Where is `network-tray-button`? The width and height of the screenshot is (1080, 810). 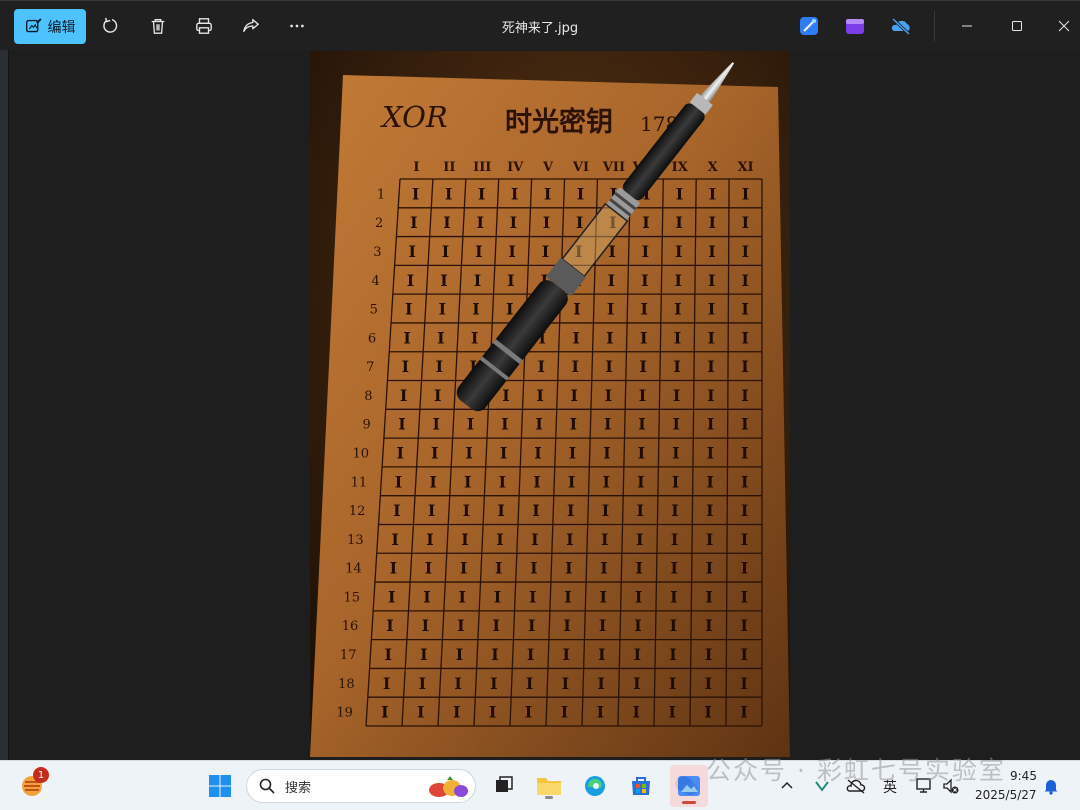 network-tray-button is located at coordinates (924, 786).